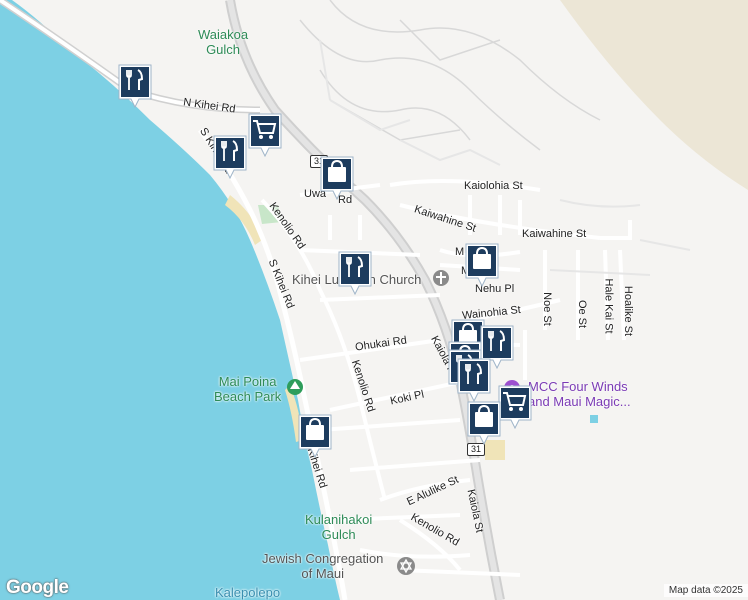 Image resolution: width=748 pixels, height=600 pixels. Describe the element at coordinates (705, 590) in the screenshot. I see `map-attribution: Map data ©2025` at that location.